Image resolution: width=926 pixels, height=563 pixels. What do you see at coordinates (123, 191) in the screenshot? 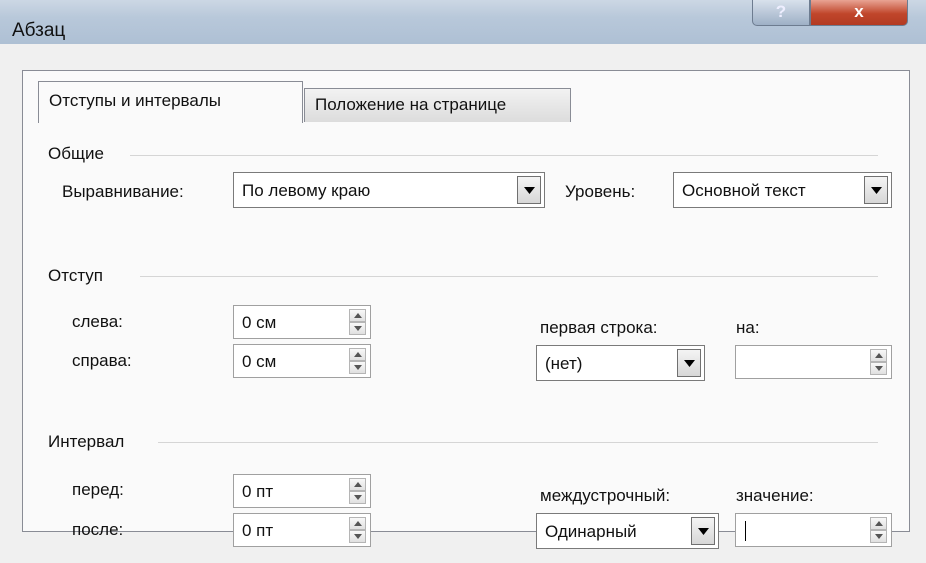
I see `alignment-label: Выравнивание:` at bounding box center [123, 191].